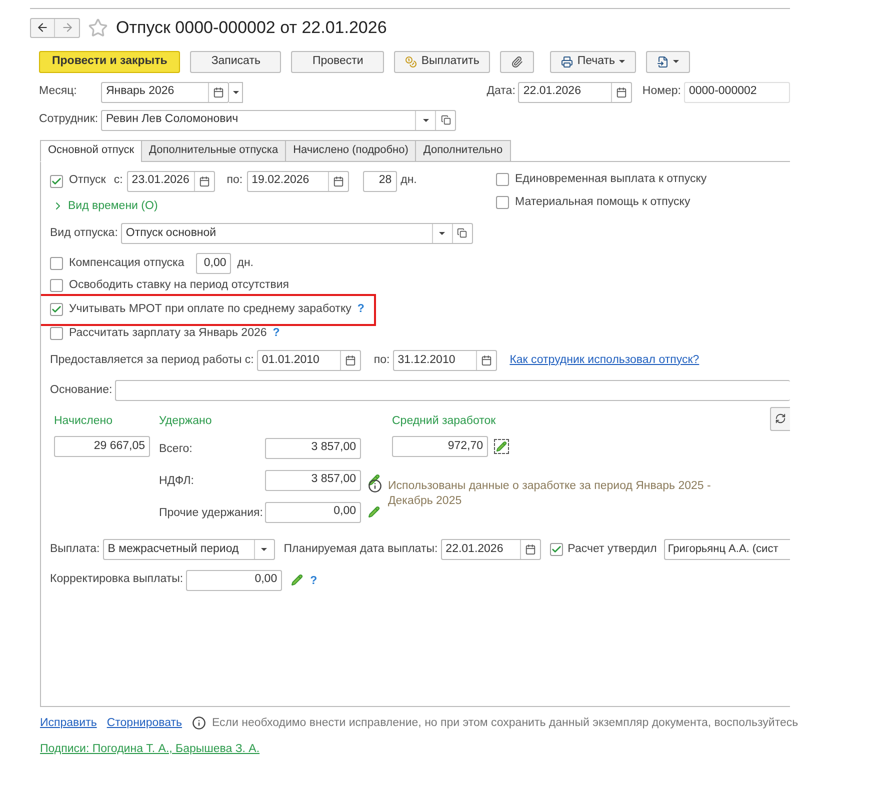 Image resolution: width=882 pixels, height=790 pixels. I want to click on favorite-star-icon, so click(98, 28).